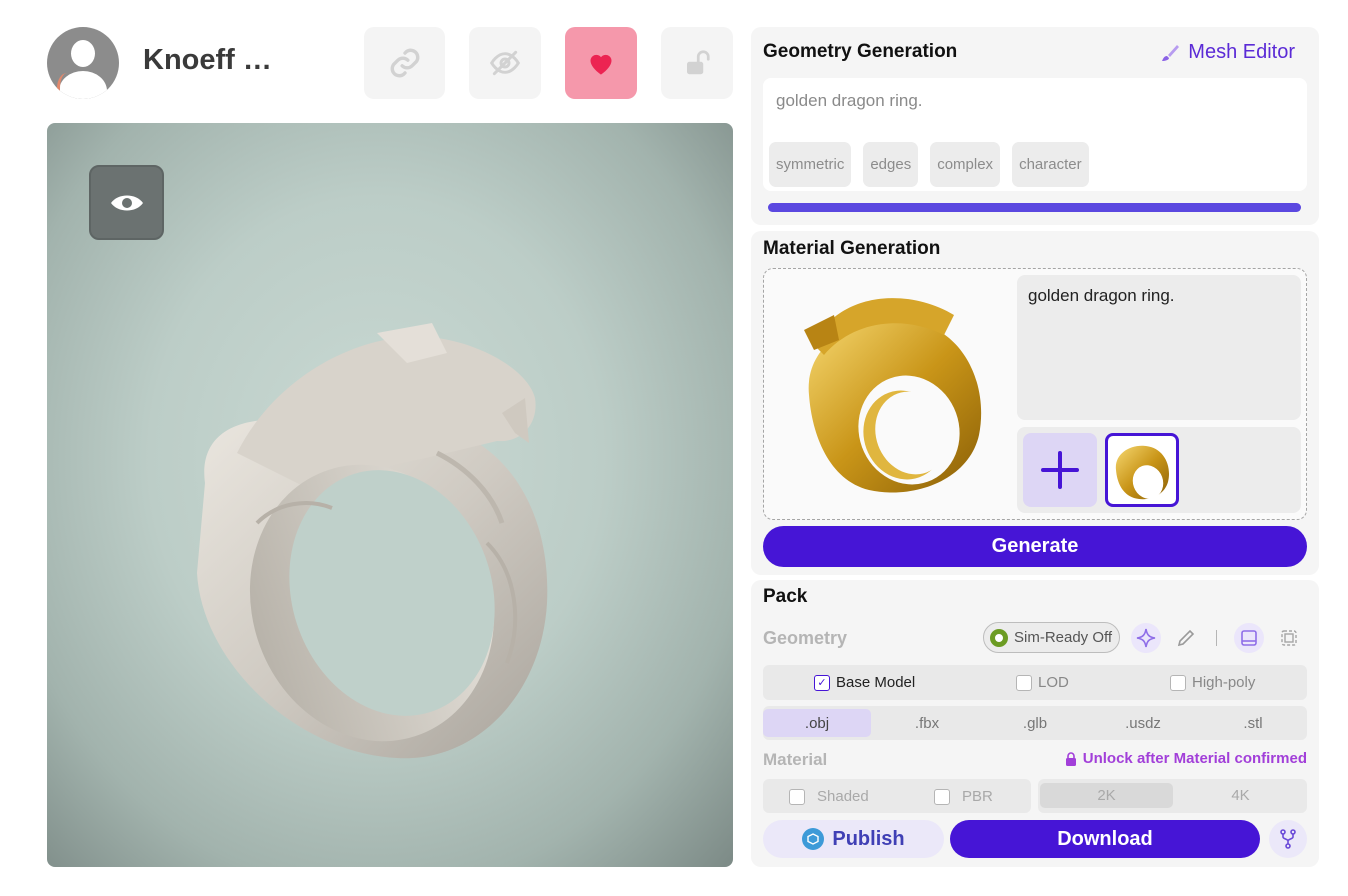  I want to click on material-title: Material Generation, so click(852, 248).